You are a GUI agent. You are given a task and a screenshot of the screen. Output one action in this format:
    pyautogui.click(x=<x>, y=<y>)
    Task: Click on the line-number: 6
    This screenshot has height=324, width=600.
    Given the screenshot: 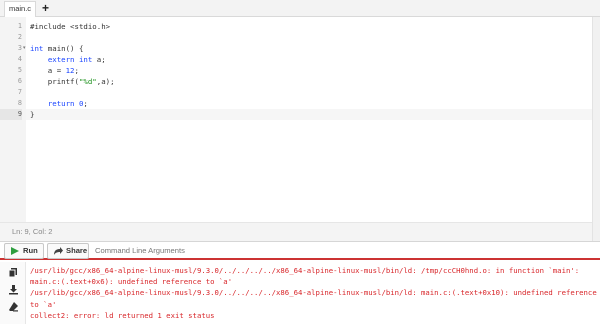 What is the action you would take?
    pyautogui.click(x=19, y=81)
    